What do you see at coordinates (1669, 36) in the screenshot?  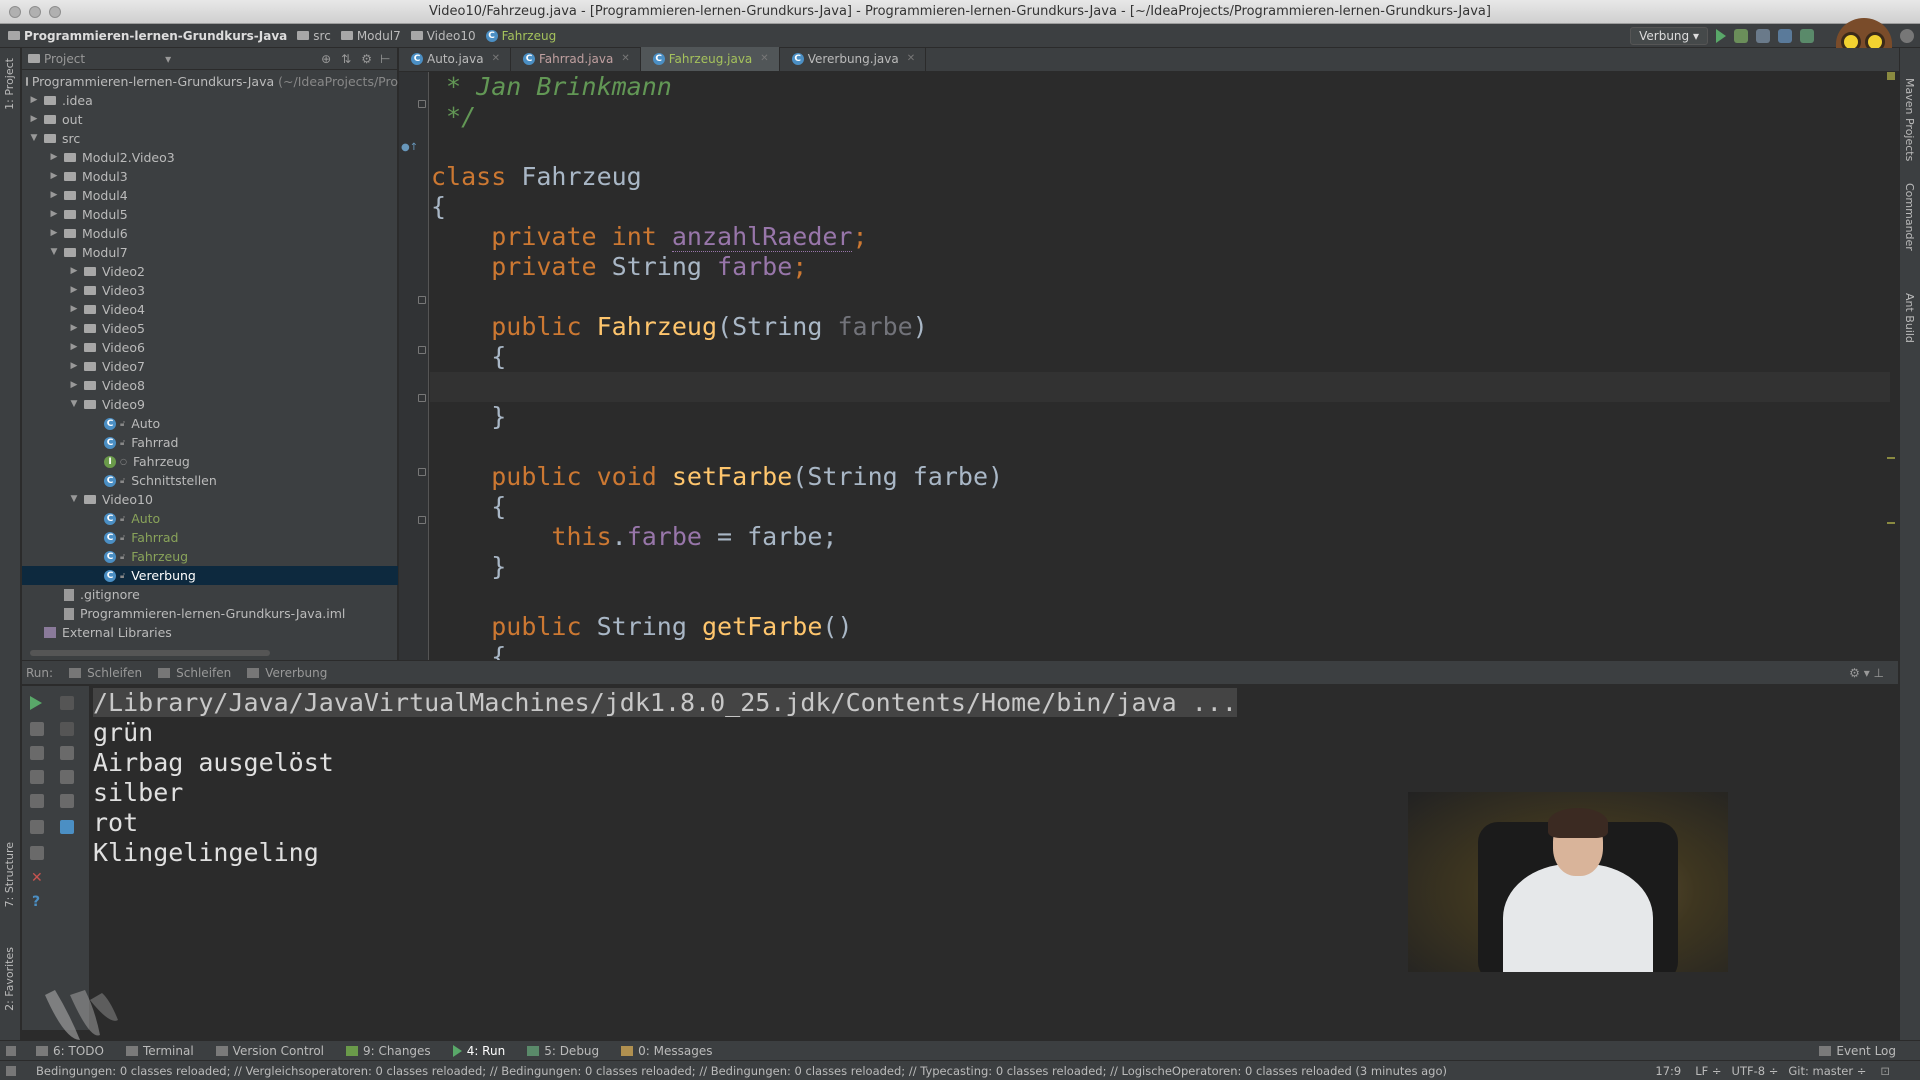 I see `run-config-select: Verbung ▾` at bounding box center [1669, 36].